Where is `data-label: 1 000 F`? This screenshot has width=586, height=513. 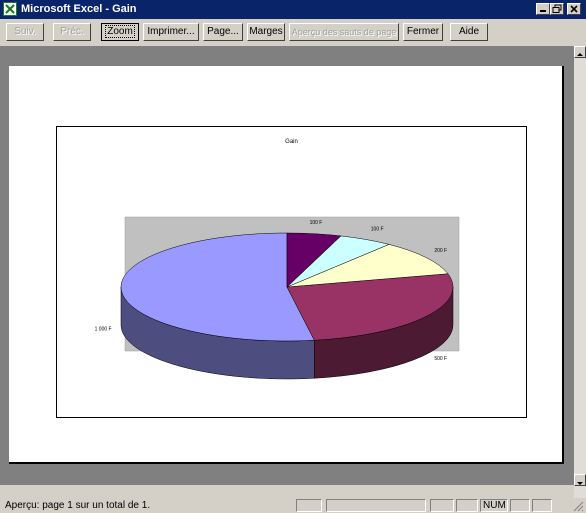 data-label: 1 000 F is located at coordinates (103, 329).